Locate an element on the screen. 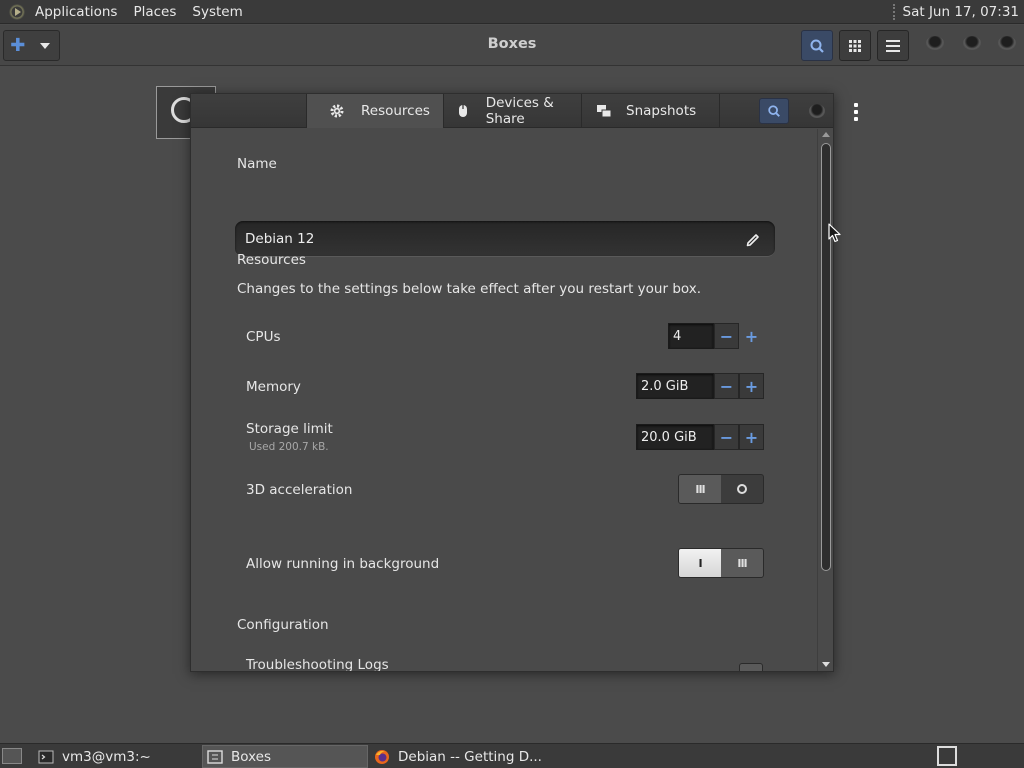  cpus-increase-button: + is located at coordinates (751, 336).